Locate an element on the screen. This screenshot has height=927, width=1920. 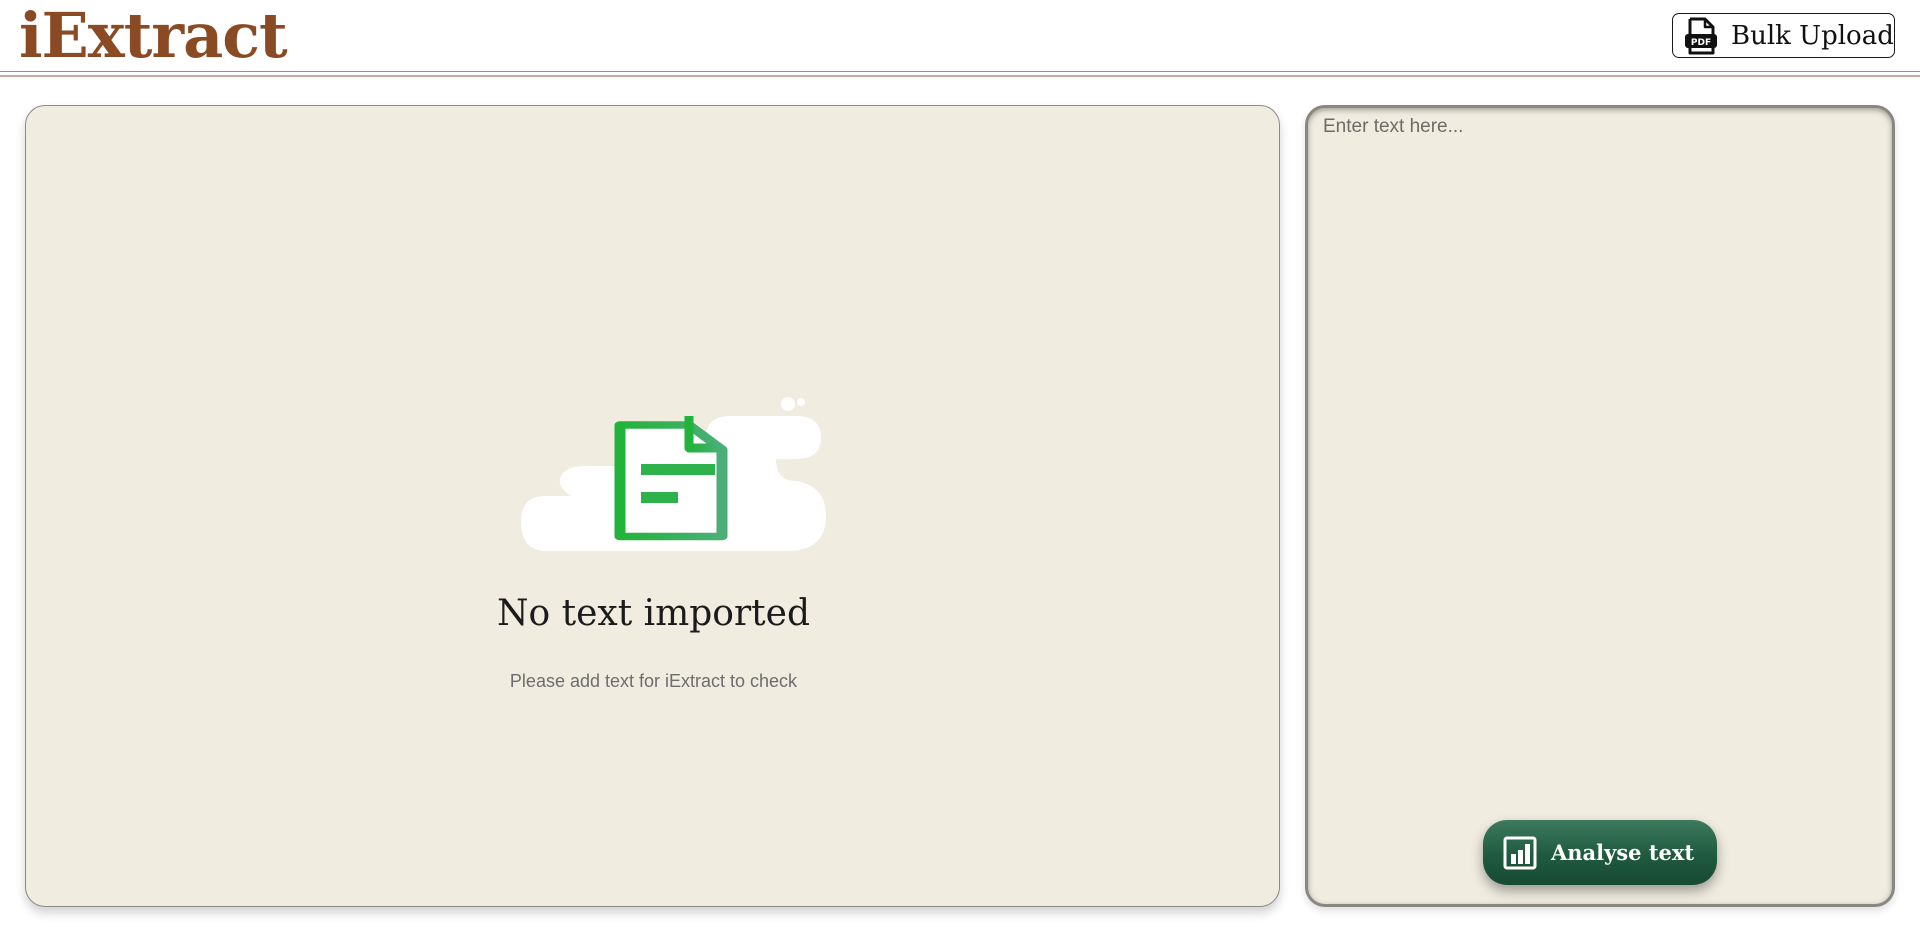
bulk-upload-button: PDF Bulk Upload is located at coordinates (1783, 35).